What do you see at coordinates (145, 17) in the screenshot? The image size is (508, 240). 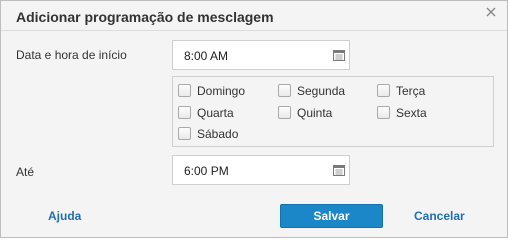 I see `dialog-title: Adicionar programação de mesclagem` at bounding box center [145, 17].